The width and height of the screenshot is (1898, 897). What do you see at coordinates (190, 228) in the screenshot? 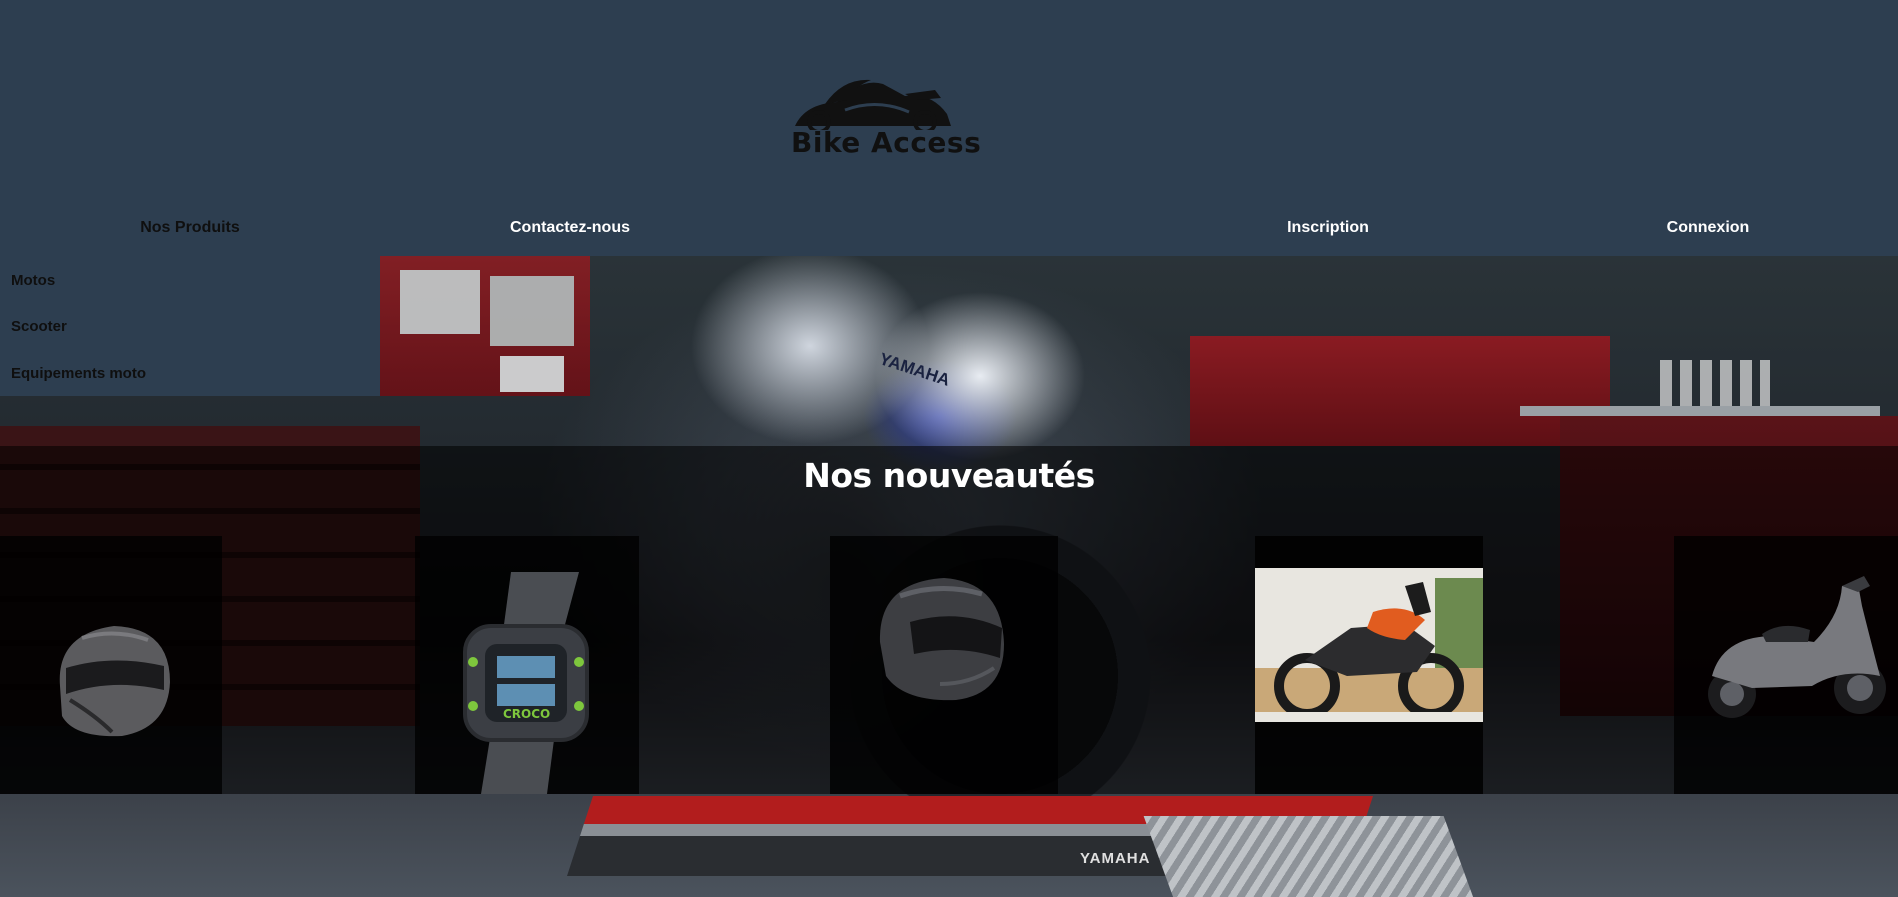
I see `nav-products: Nos Produits` at bounding box center [190, 228].